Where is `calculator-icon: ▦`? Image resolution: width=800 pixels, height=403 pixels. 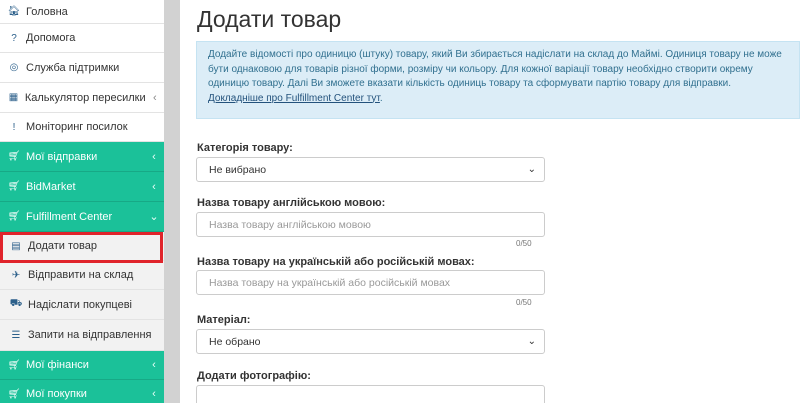
calculator-icon: ▦ is located at coordinates (13, 97).